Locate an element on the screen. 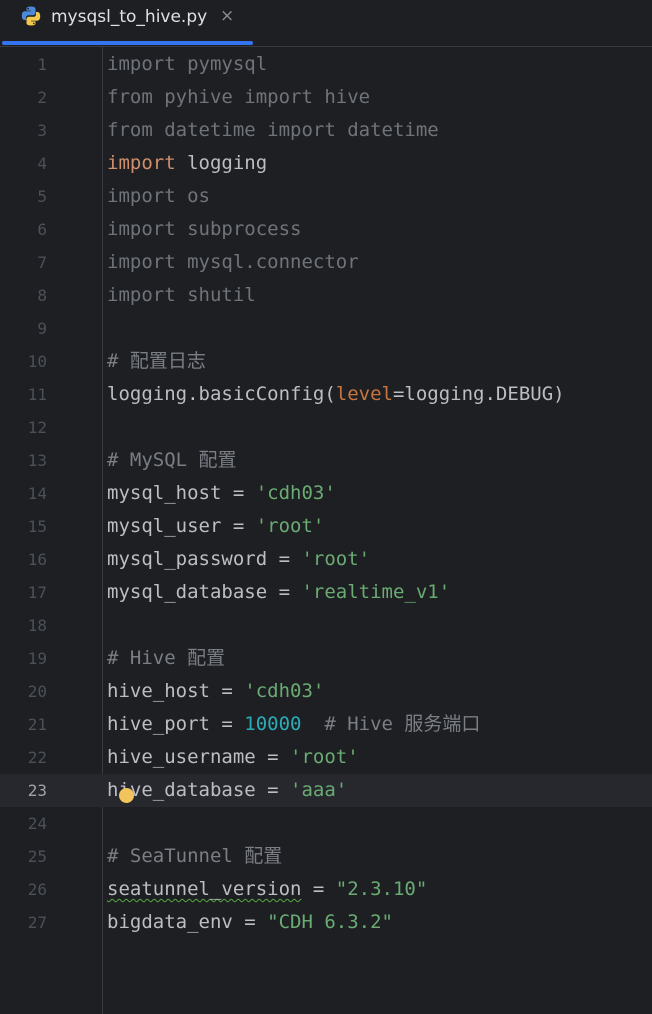  code-line: 16 mysql_password = 'root' is located at coordinates (326, 559).